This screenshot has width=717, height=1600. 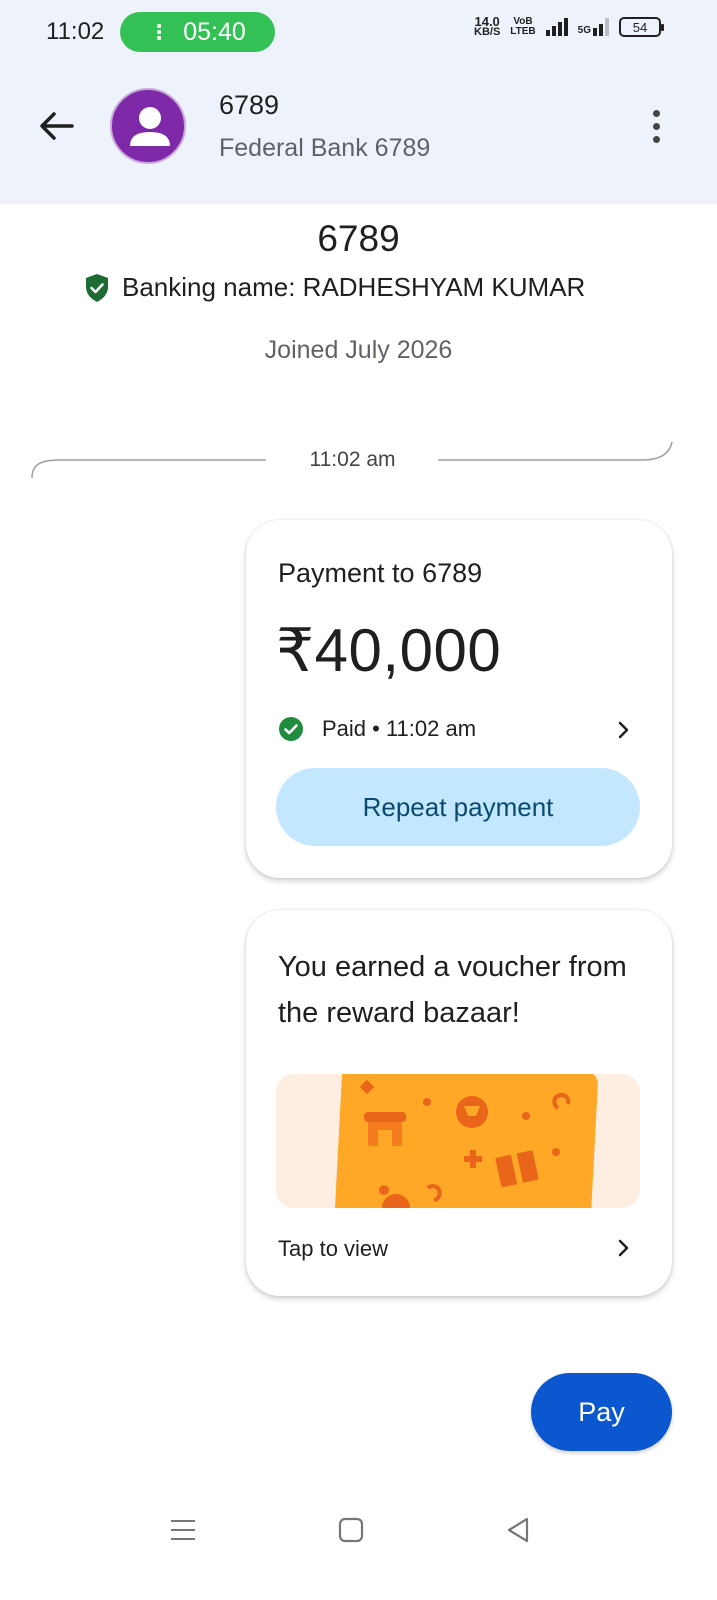 I want to click on avatar, so click(x=148, y=126).